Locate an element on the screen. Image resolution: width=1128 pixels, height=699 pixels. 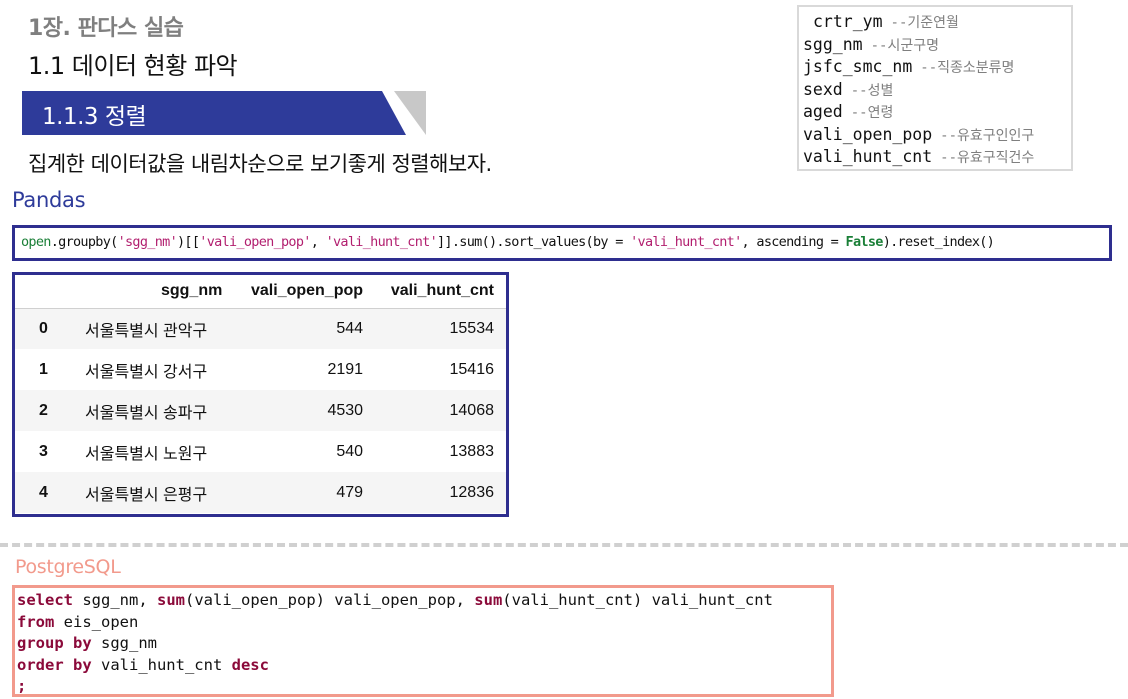
column-name: jsfc_smc_nm is located at coordinates (858, 66).